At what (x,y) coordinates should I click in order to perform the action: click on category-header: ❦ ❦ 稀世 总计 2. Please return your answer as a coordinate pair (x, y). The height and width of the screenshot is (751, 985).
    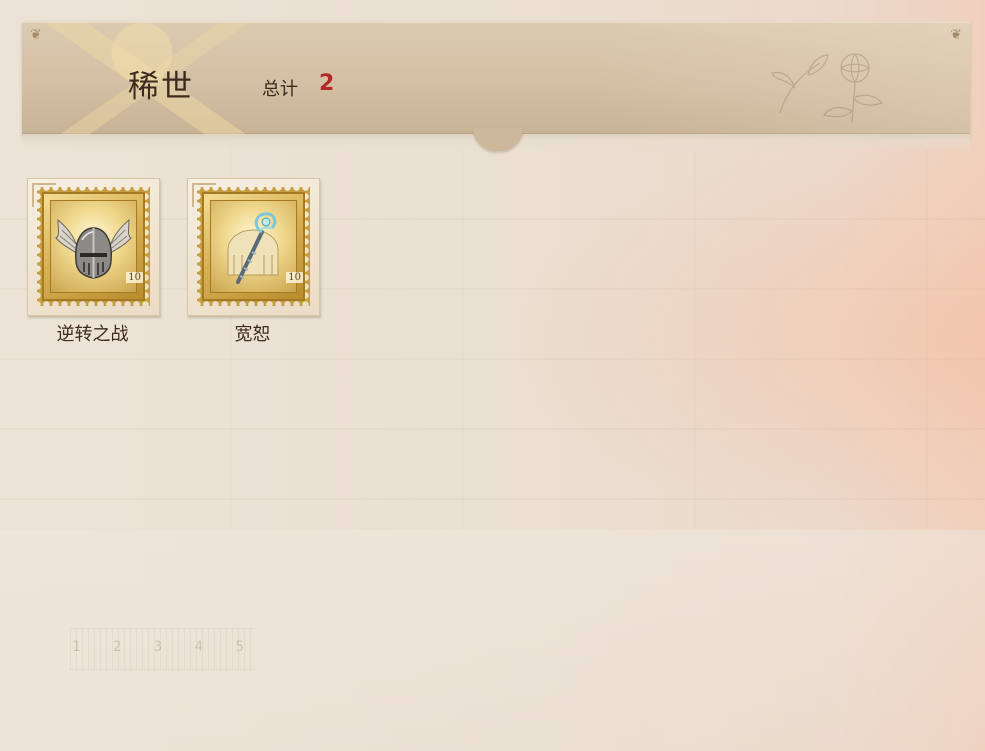
    Looking at the image, I should click on (496, 78).